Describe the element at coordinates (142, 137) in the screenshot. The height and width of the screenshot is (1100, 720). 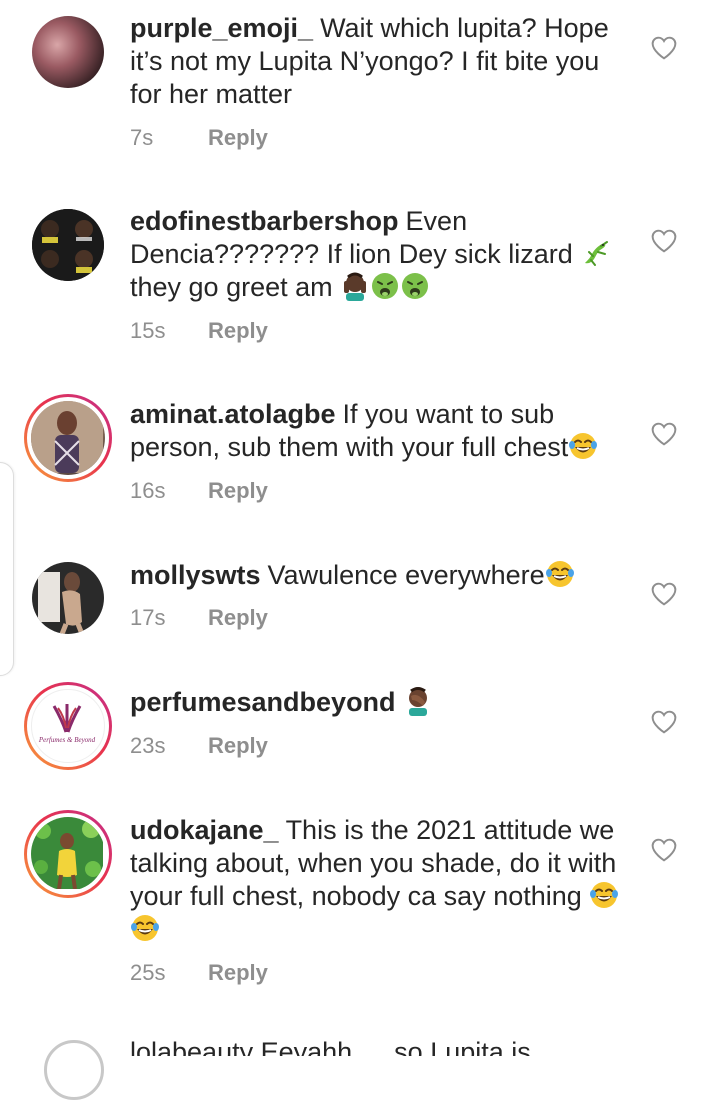
I see `comment-timestamp: 7s` at that location.